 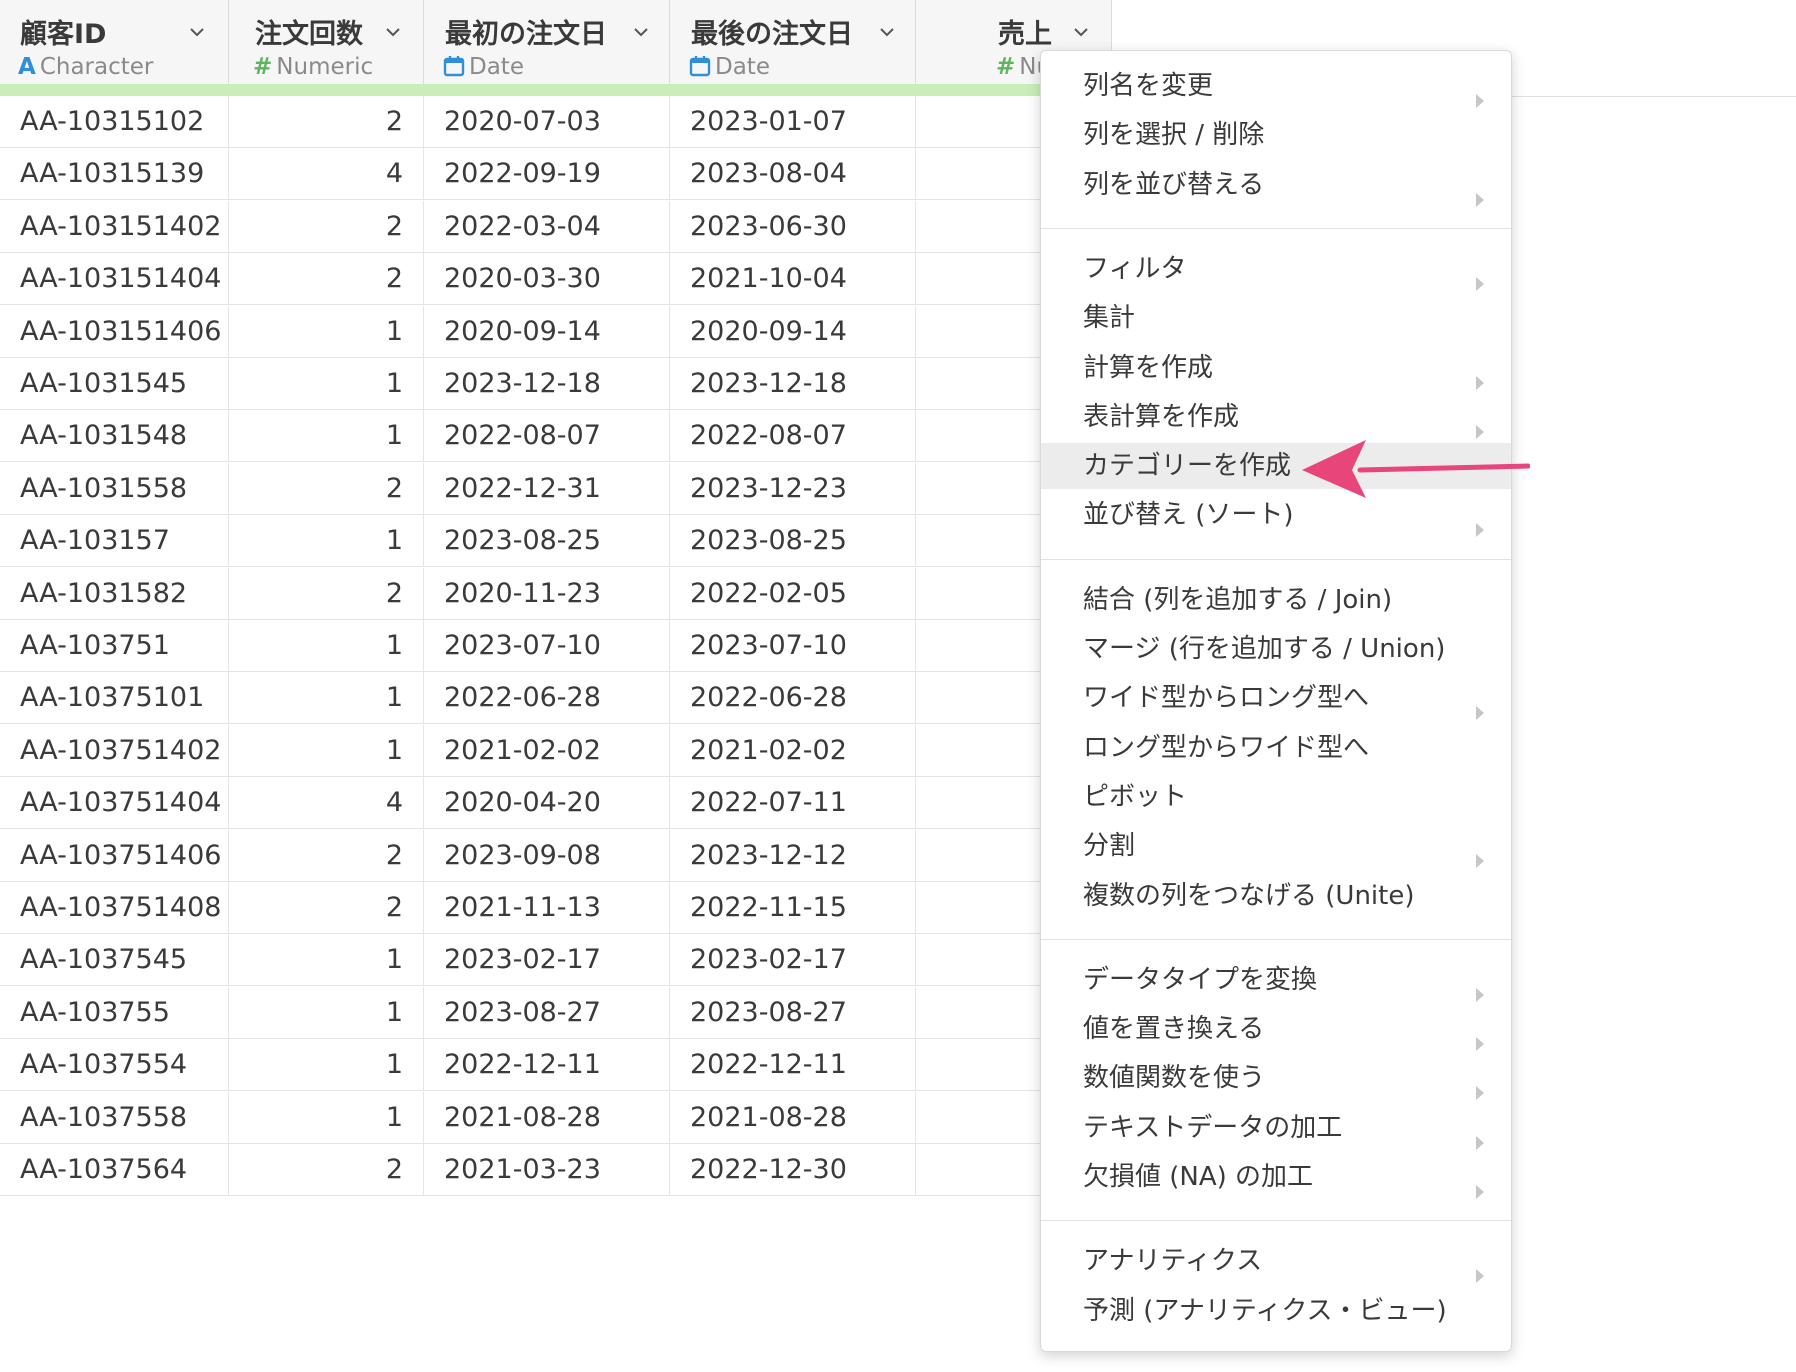 I want to click on menu-item-label: 集計, so click(x=1109, y=318).